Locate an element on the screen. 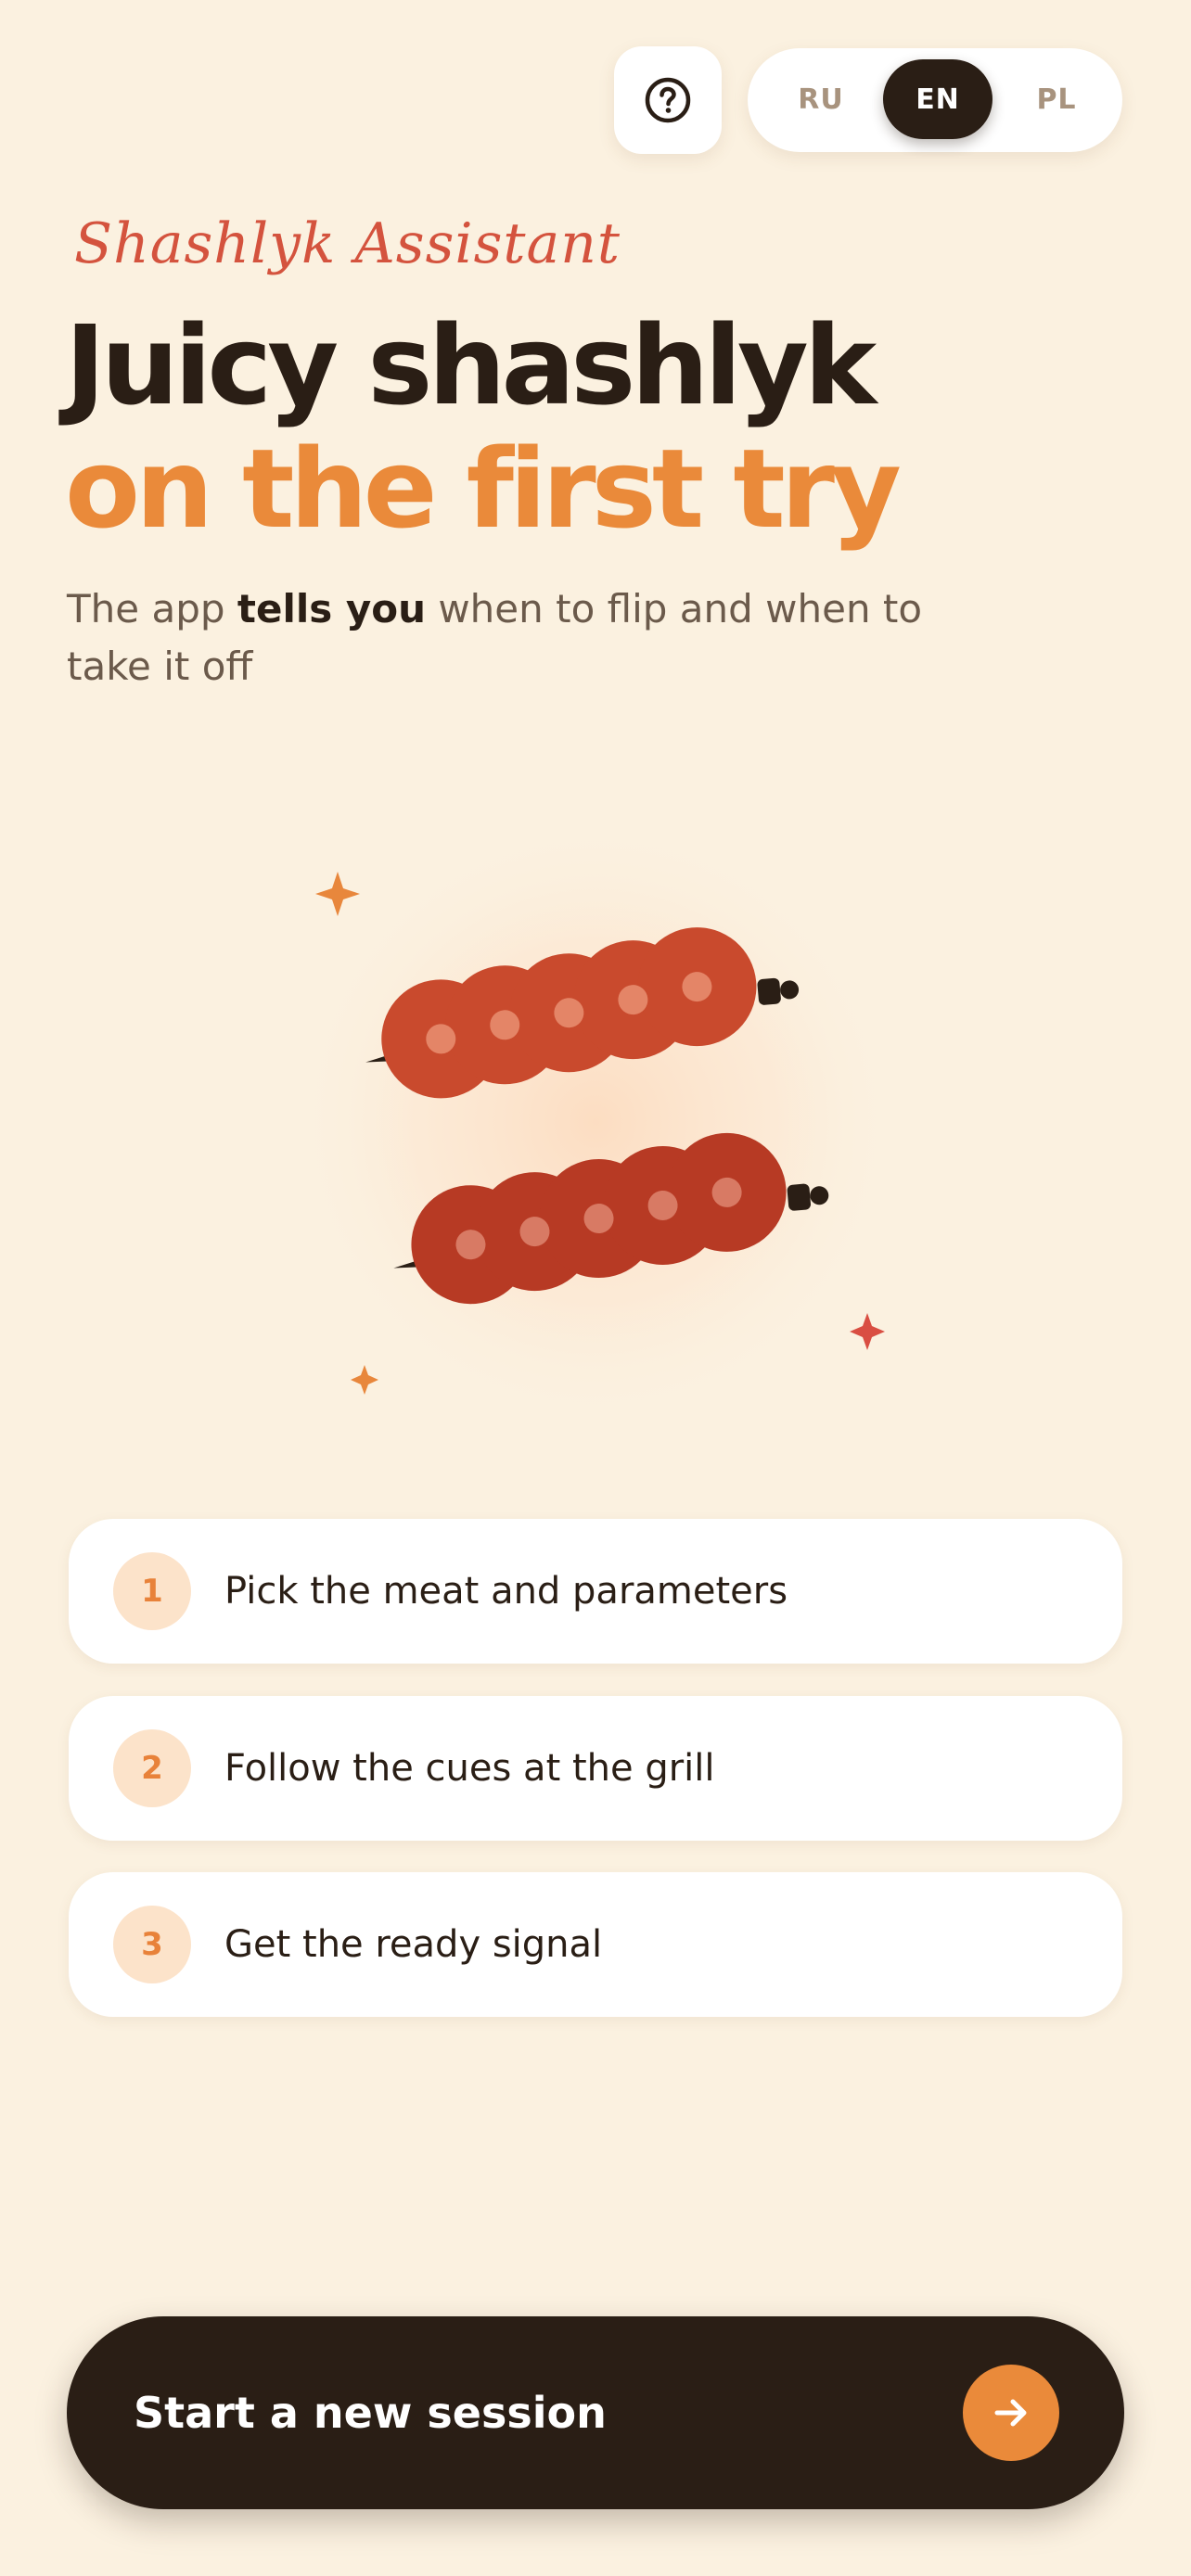 This screenshot has height=2576, width=1191. question-circle-icon is located at coordinates (668, 100).